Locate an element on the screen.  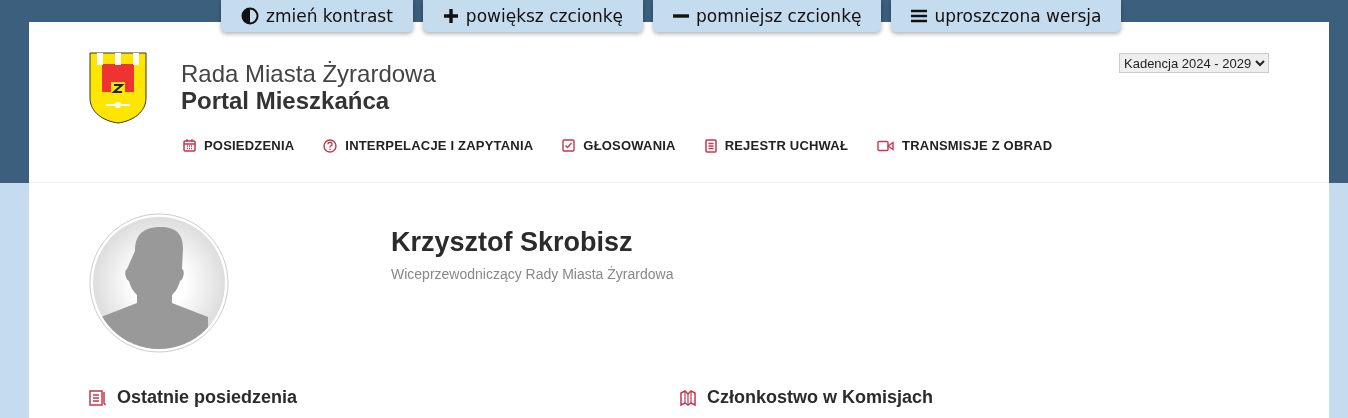
nav-link: TRANSMISJE Z OBRAD is located at coordinates (965, 145).